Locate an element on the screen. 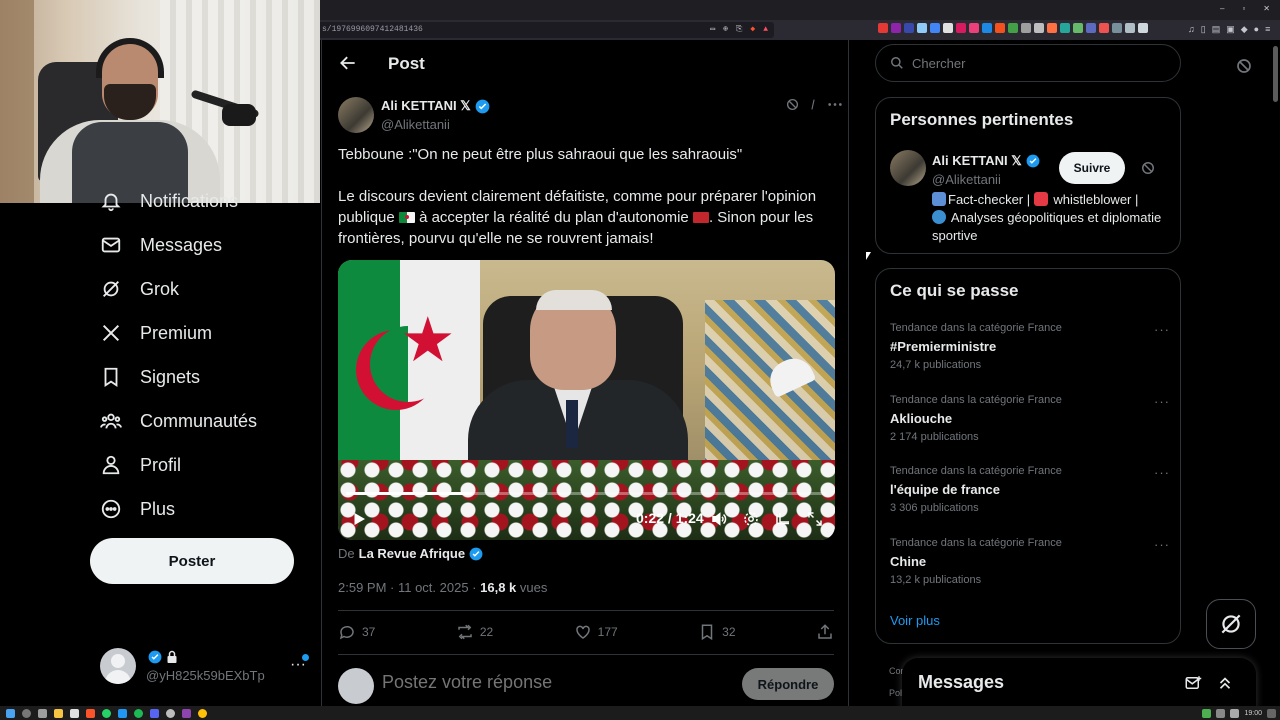  whatsapp-icon is located at coordinates (106, 713).